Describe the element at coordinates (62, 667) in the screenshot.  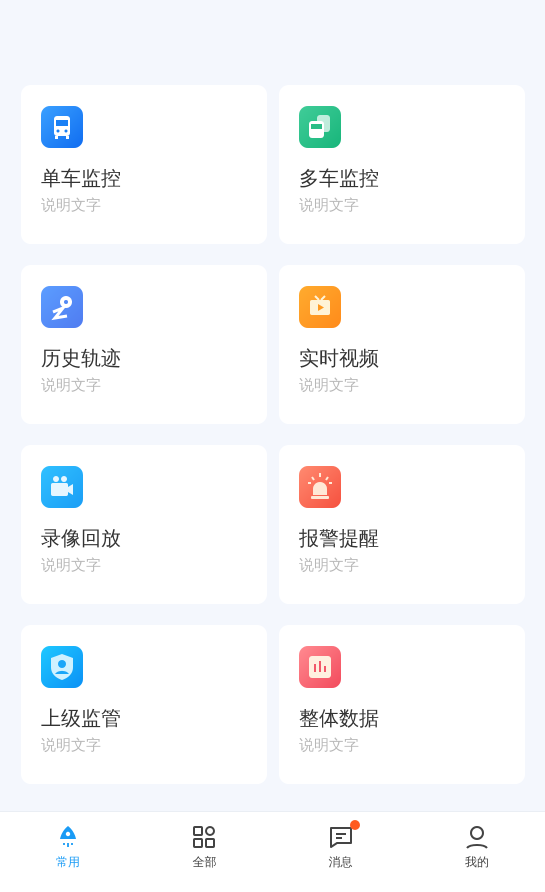
I see `shield-user-icon` at that location.